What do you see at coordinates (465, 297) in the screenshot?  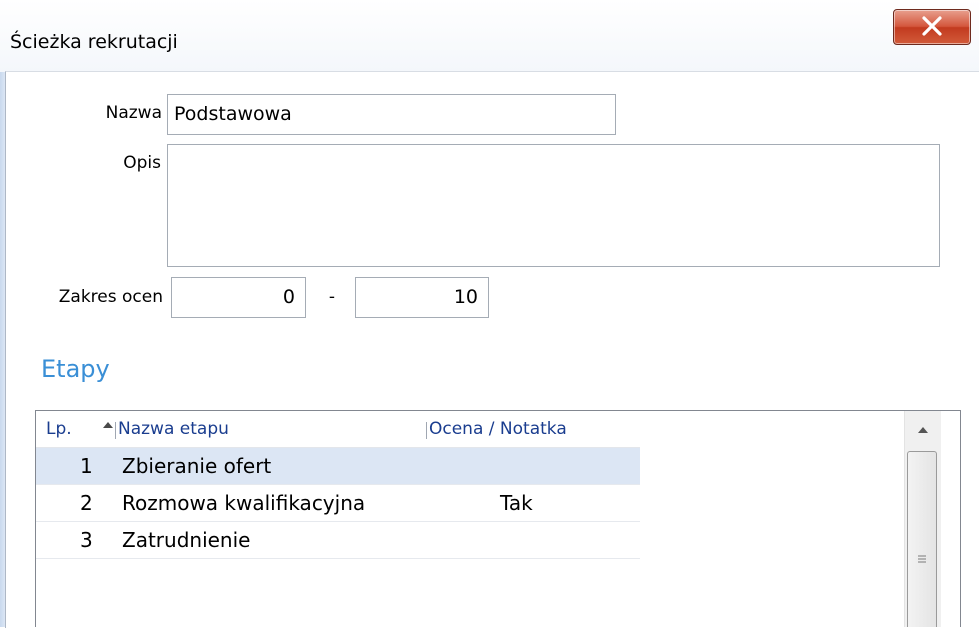 I see `score-range-to-value: 10` at bounding box center [465, 297].